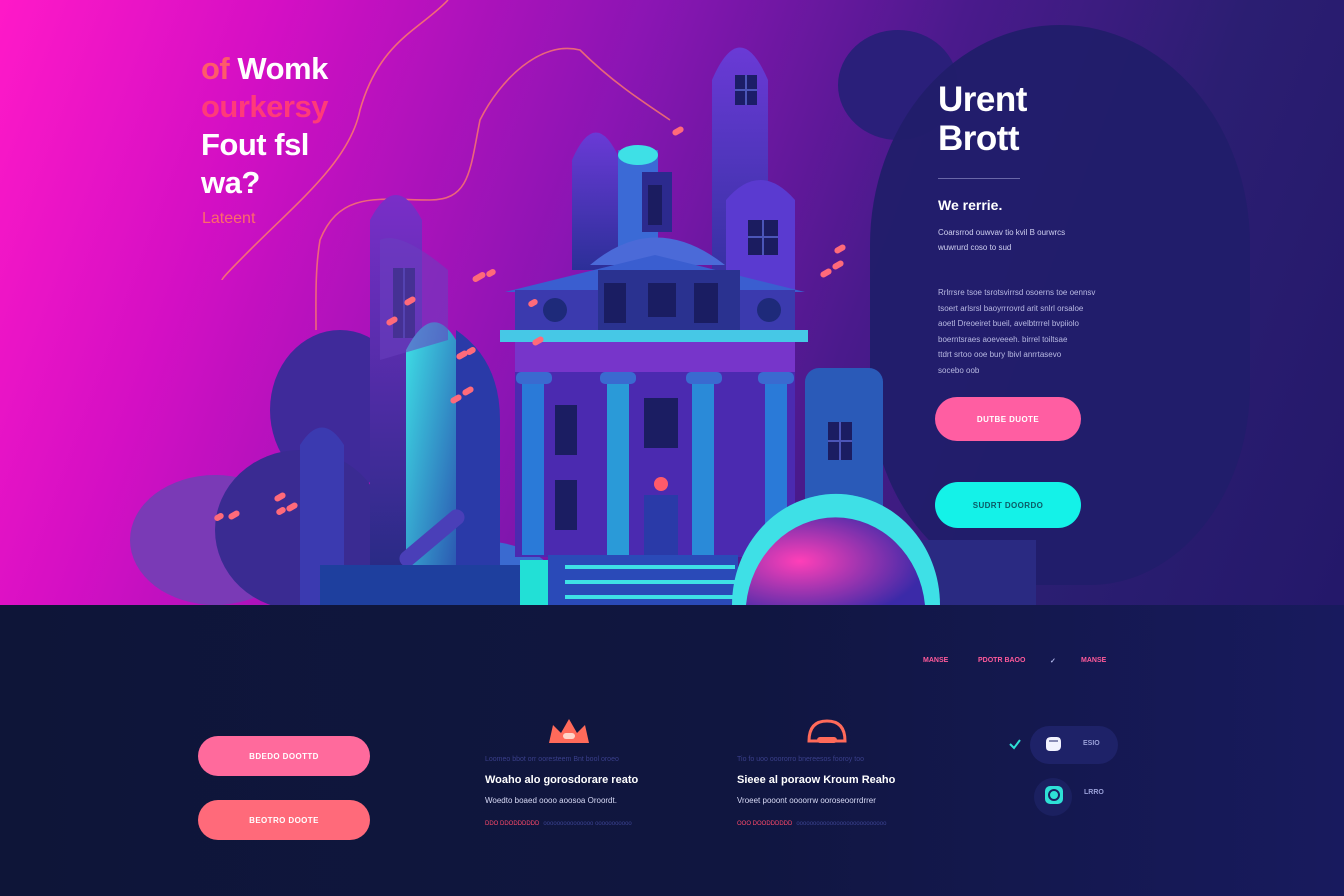 Image resolution: width=1344 pixels, height=896 pixels. Describe the element at coordinates (816, 780) in the screenshot. I see `feature-title: Sieee al poraow Kroum Reaho` at that location.